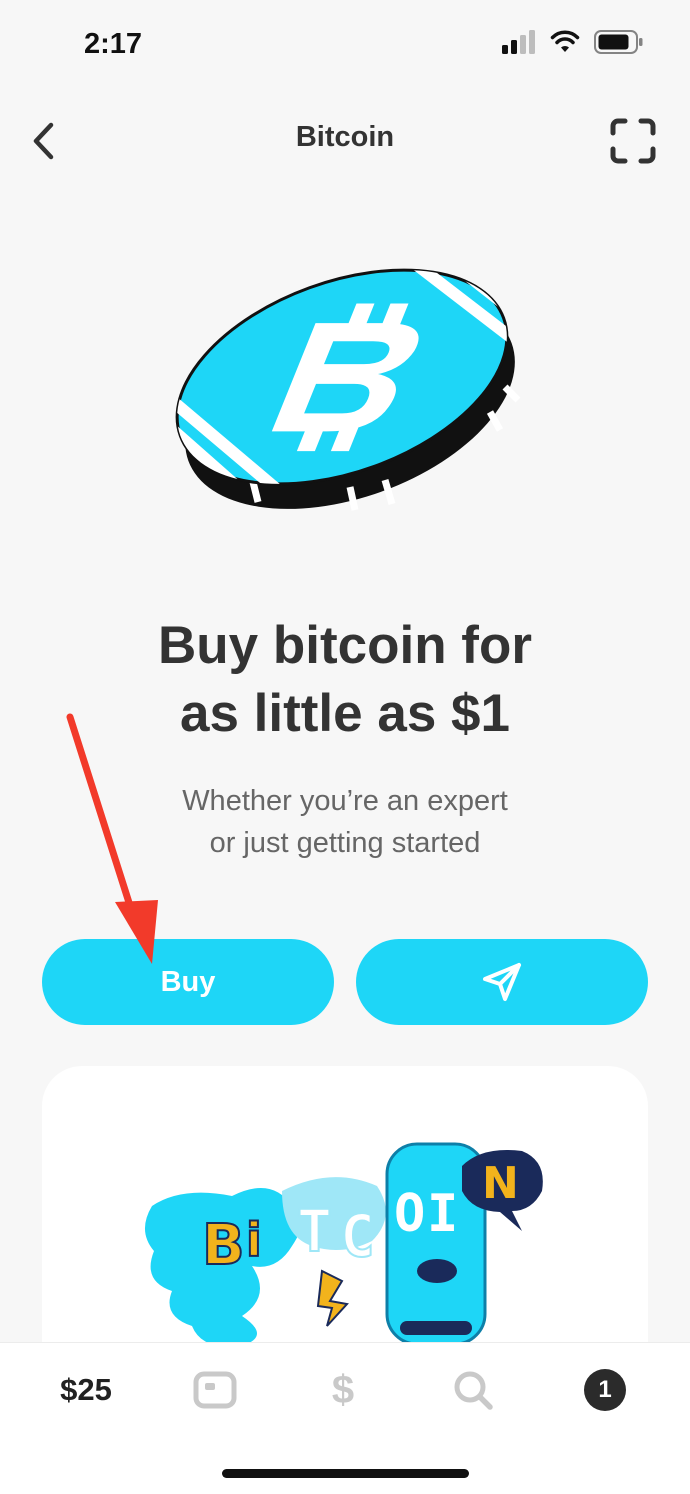 The height and width of the screenshot is (1494, 690). I want to click on tab-balance: $25, so click(86, 1390).